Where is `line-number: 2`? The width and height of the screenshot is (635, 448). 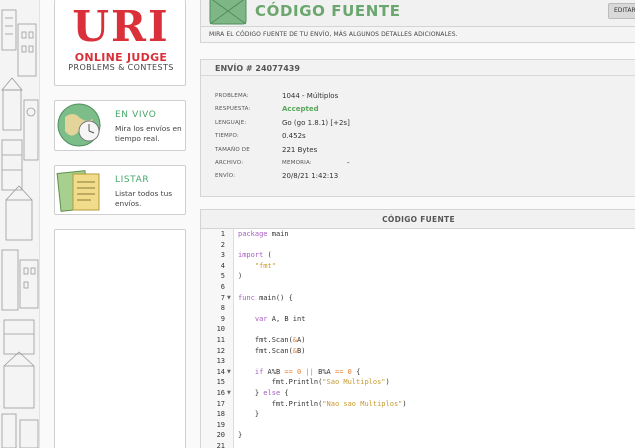
line-number: 2 is located at coordinates (222, 244).